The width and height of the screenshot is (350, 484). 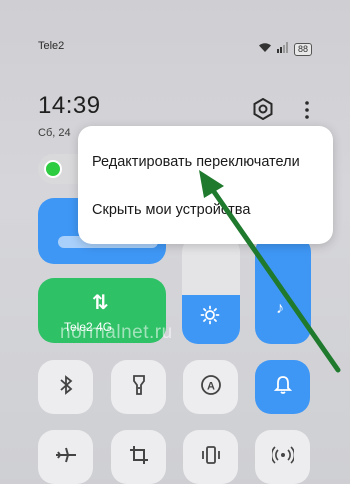 I want to click on vibrate-icon, so click(x=211, y=457).